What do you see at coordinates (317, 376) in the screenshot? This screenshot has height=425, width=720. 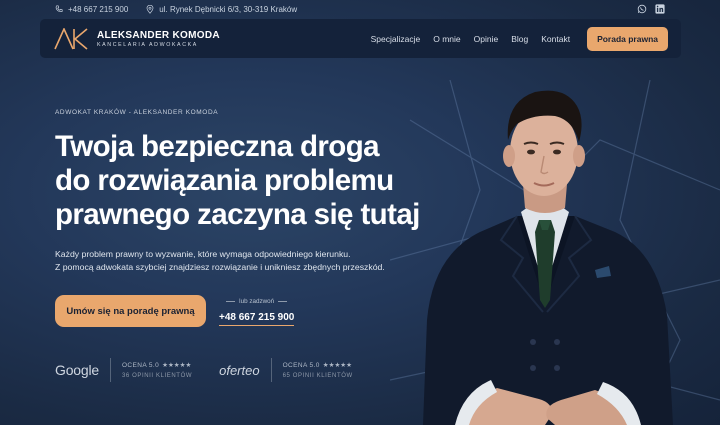 I see `oferteo-review-count: 65 OPINII KLIENTÓW` at bounding box center [317, 376].